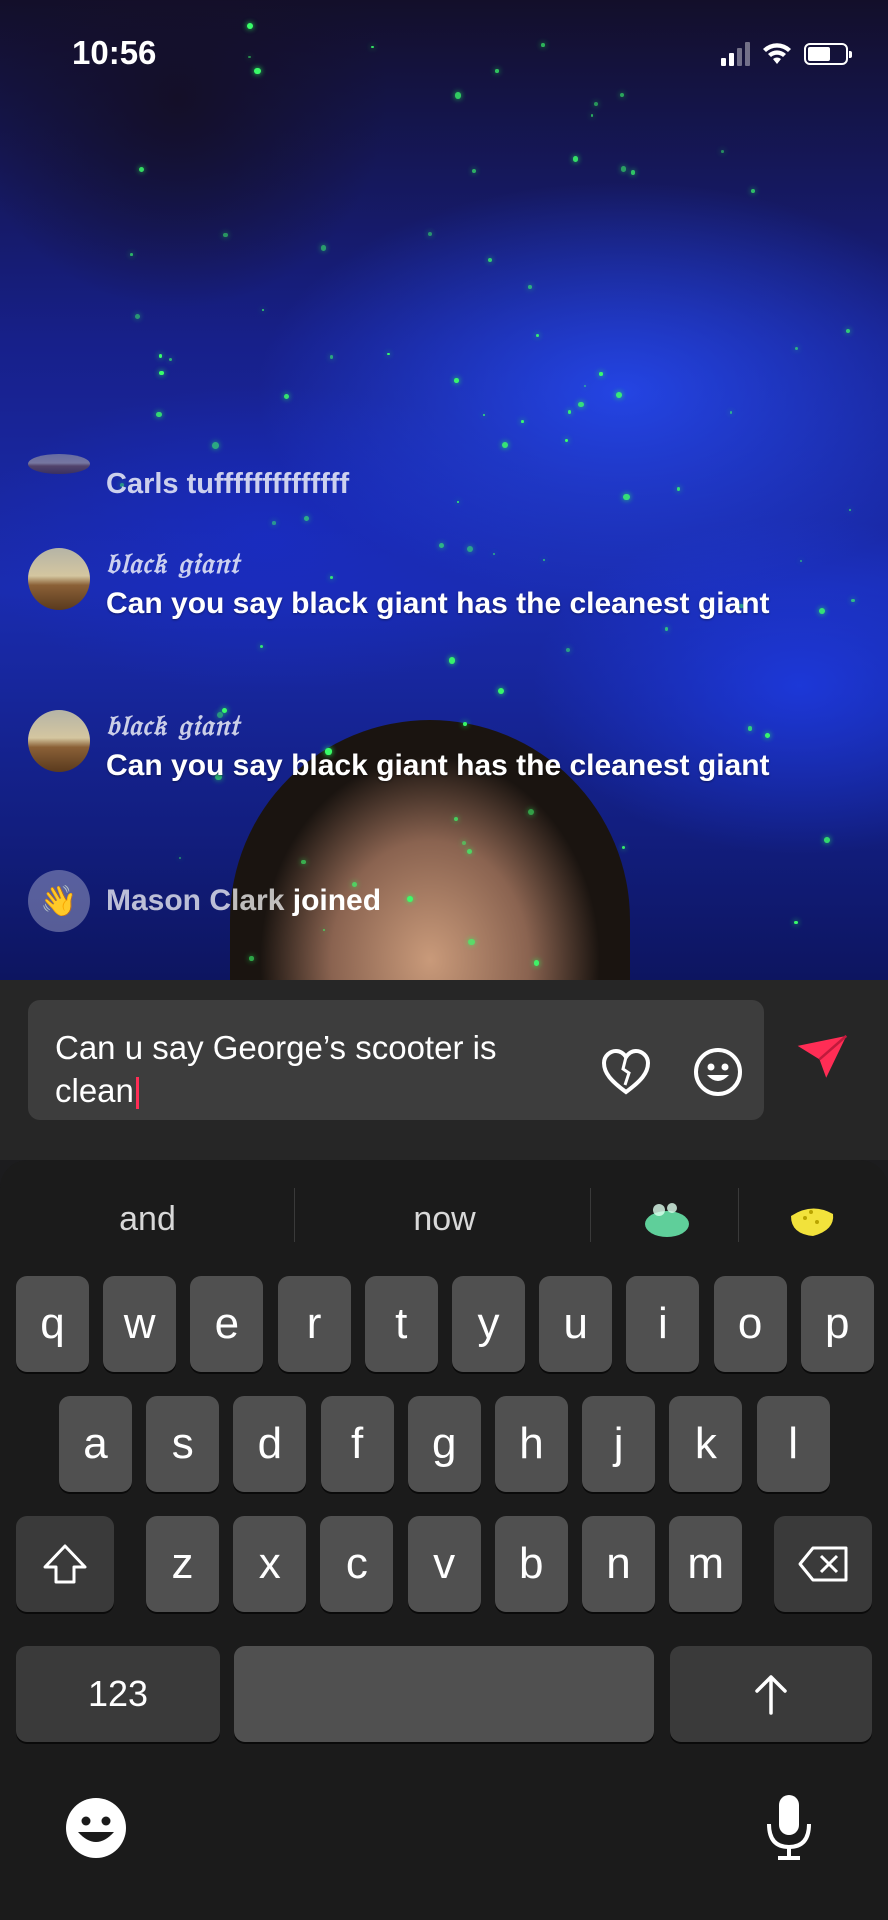 The image size is (888, 1920). Describe the element at coordinates (667, 1224) in the screenshot. I see `suggestion-emoji-soap` at that location.